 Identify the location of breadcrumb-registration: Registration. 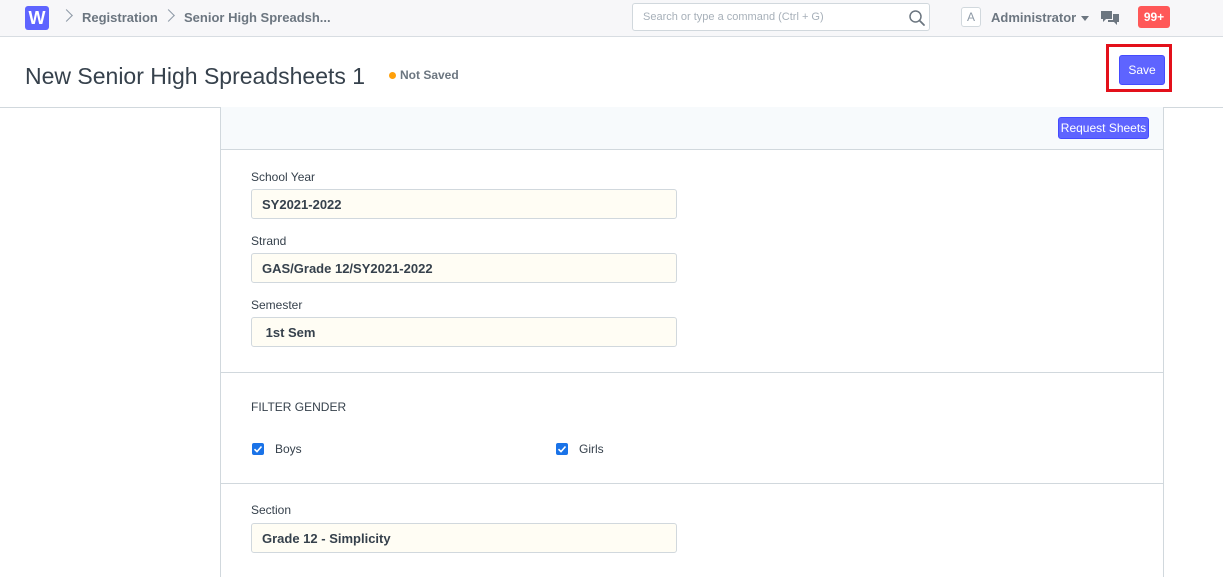
(120, 17).